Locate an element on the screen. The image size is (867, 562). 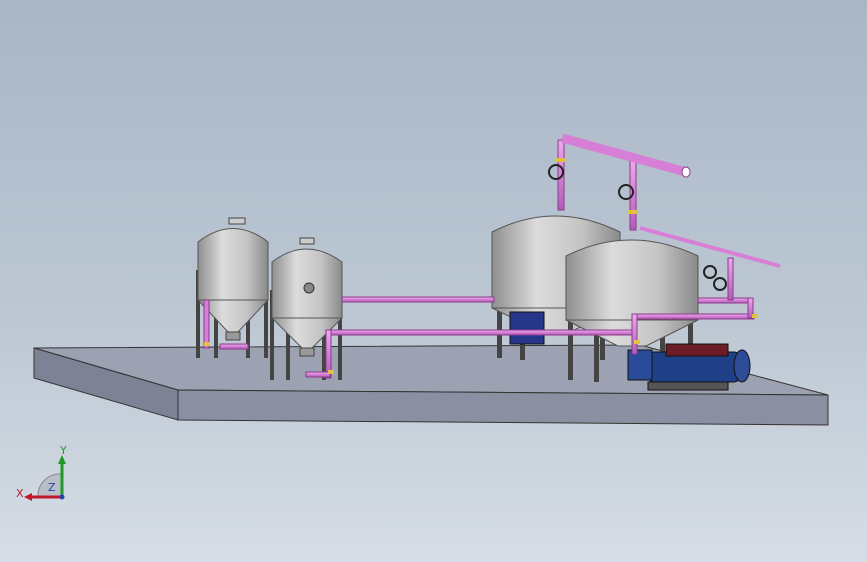
triad-z-label: Z is located at coordinates (52, 487).